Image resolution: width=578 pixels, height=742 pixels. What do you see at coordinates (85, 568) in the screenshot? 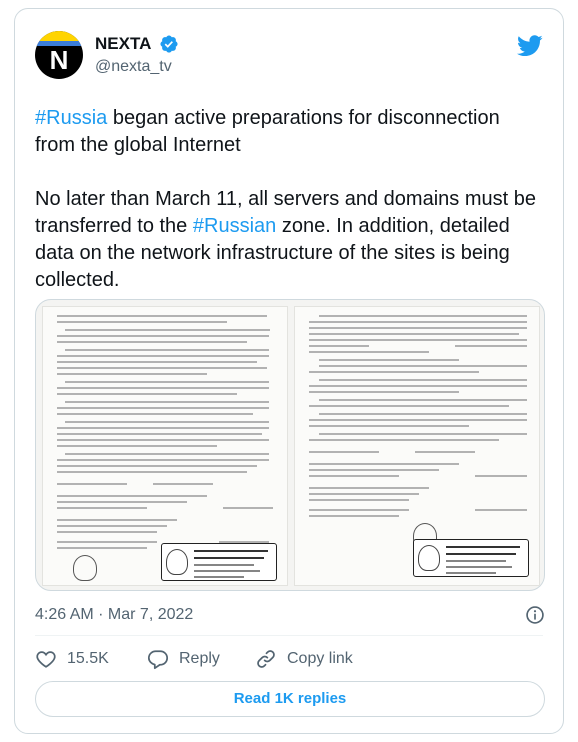
I see `emblem-icon` at bounding box center [85, 568].